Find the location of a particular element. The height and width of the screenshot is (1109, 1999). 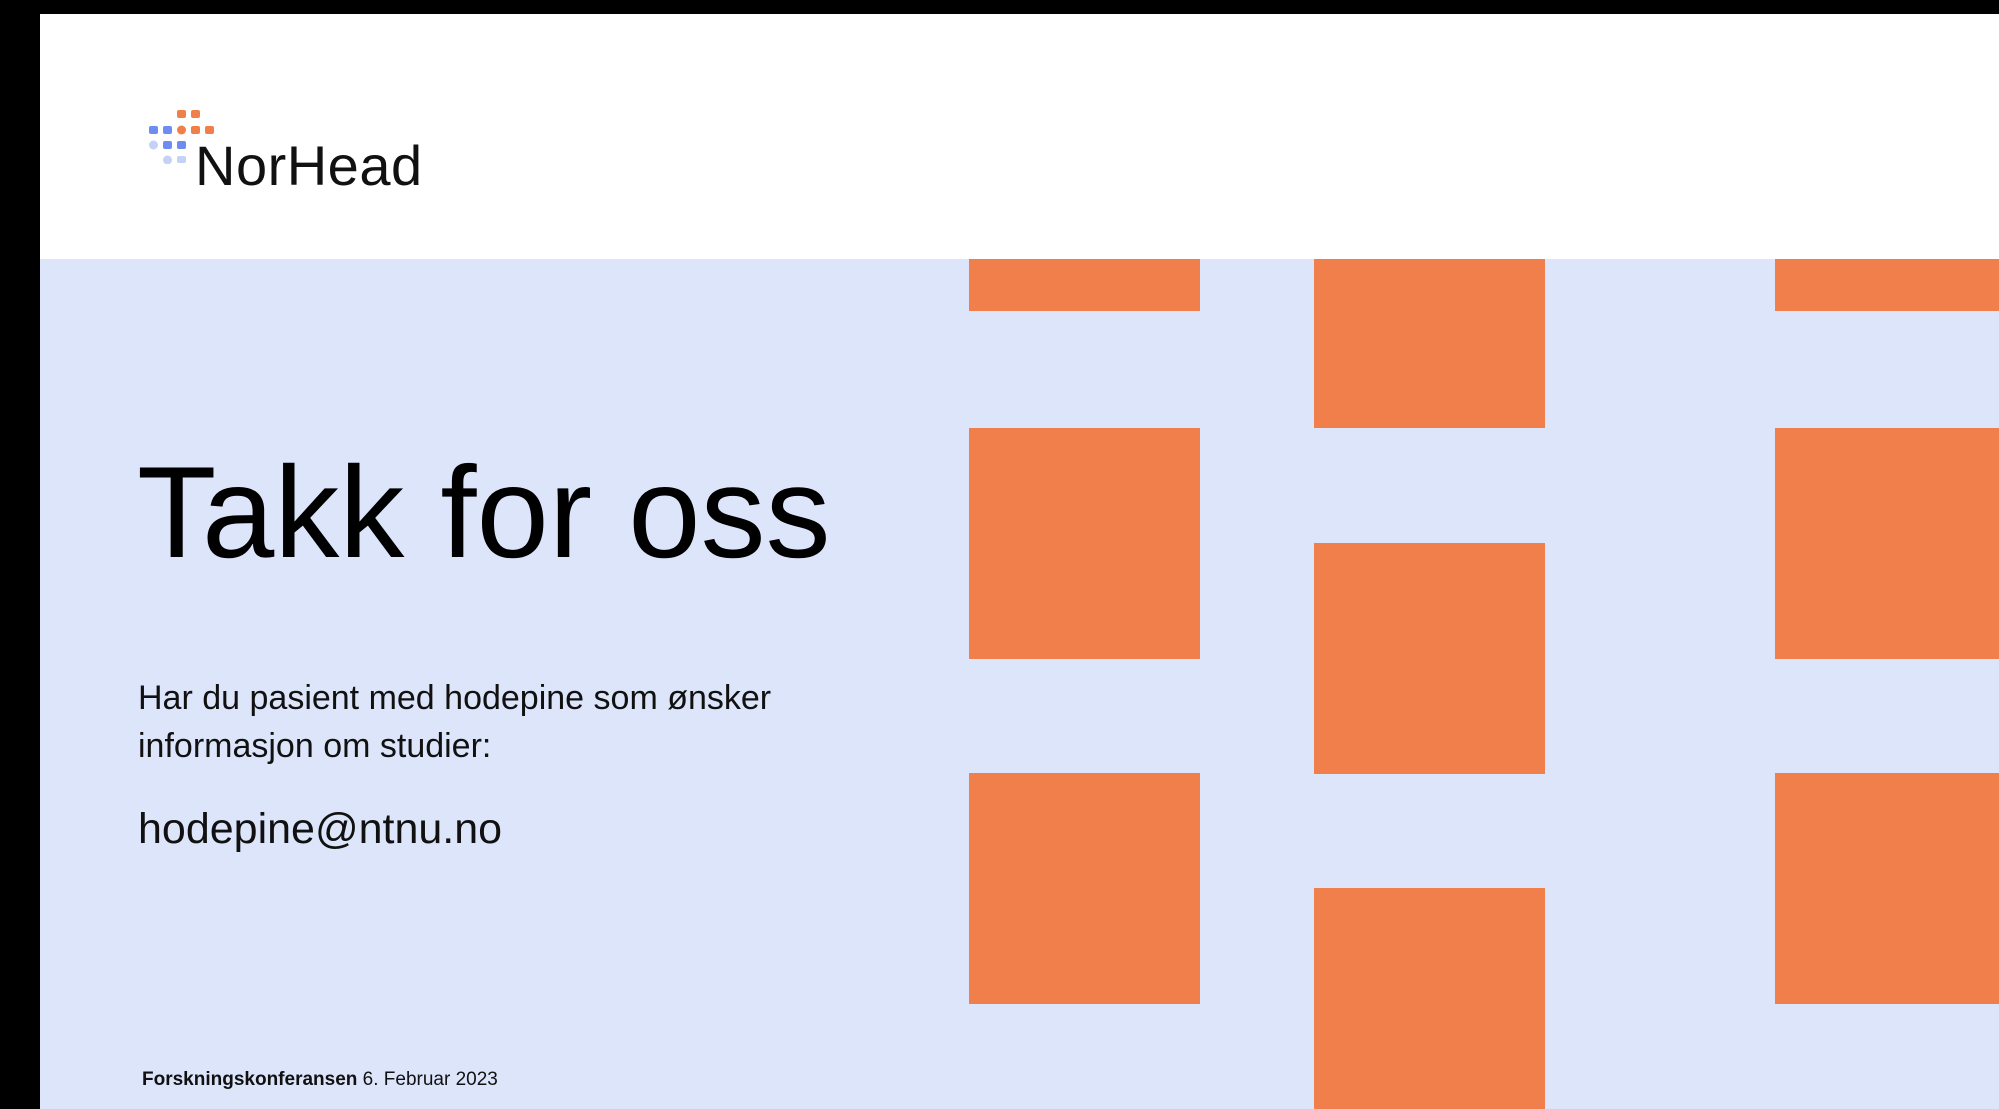

slide-footer: Forskningskonferansen 6. Februar 2023 is located at coordinates (320, 1080).